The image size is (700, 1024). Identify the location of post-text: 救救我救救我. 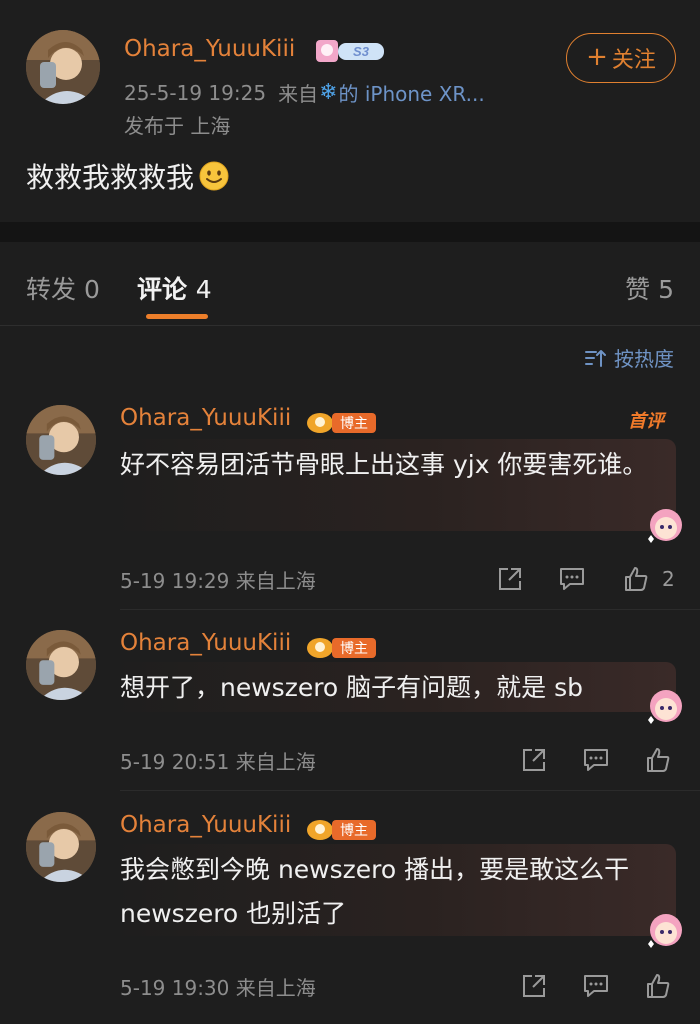
(110, 177).